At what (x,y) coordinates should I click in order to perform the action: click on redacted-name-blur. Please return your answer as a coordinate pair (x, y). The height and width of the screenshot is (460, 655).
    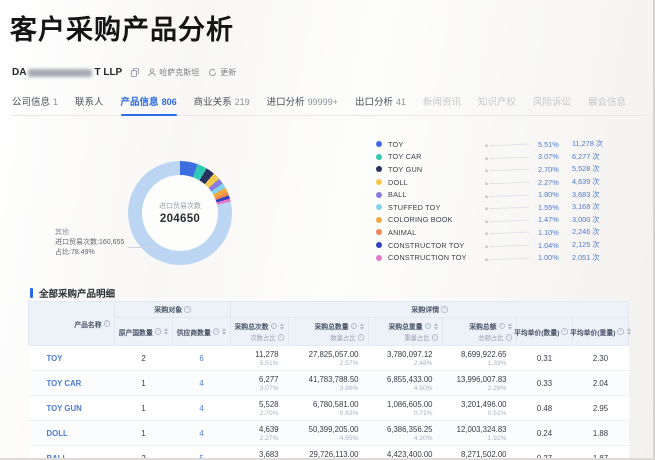
    Looking at the image, I should click on (60, 72).